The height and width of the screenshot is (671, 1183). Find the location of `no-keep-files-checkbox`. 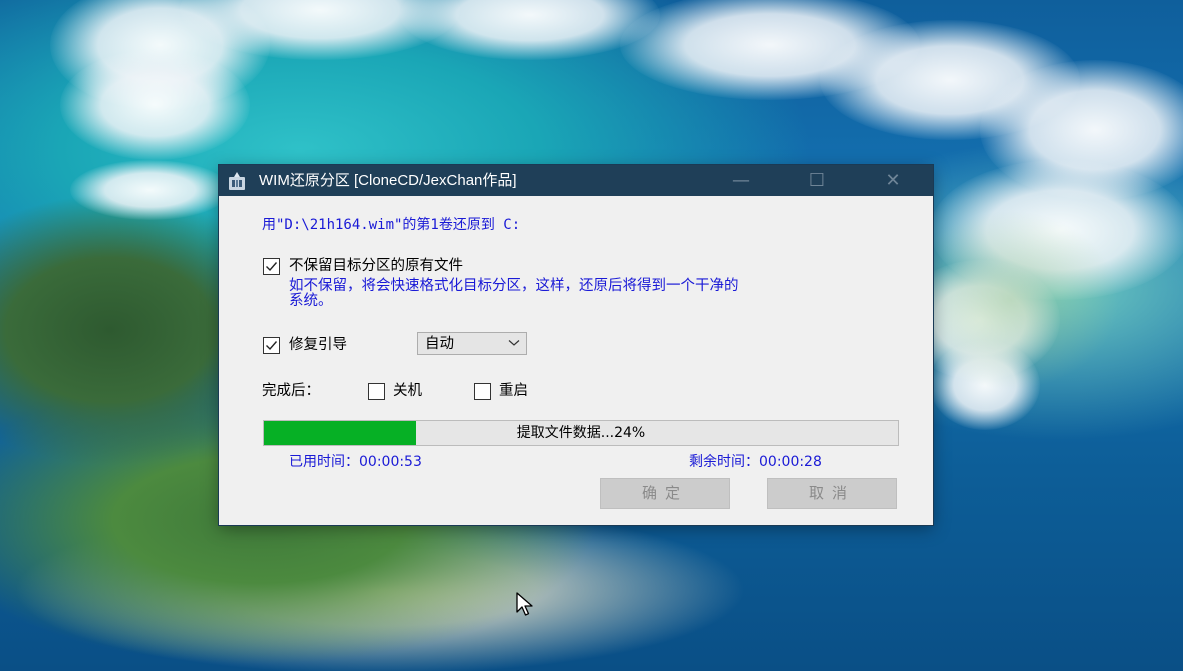

no-keep-files-checkbox is located at coordinates (271, 266).